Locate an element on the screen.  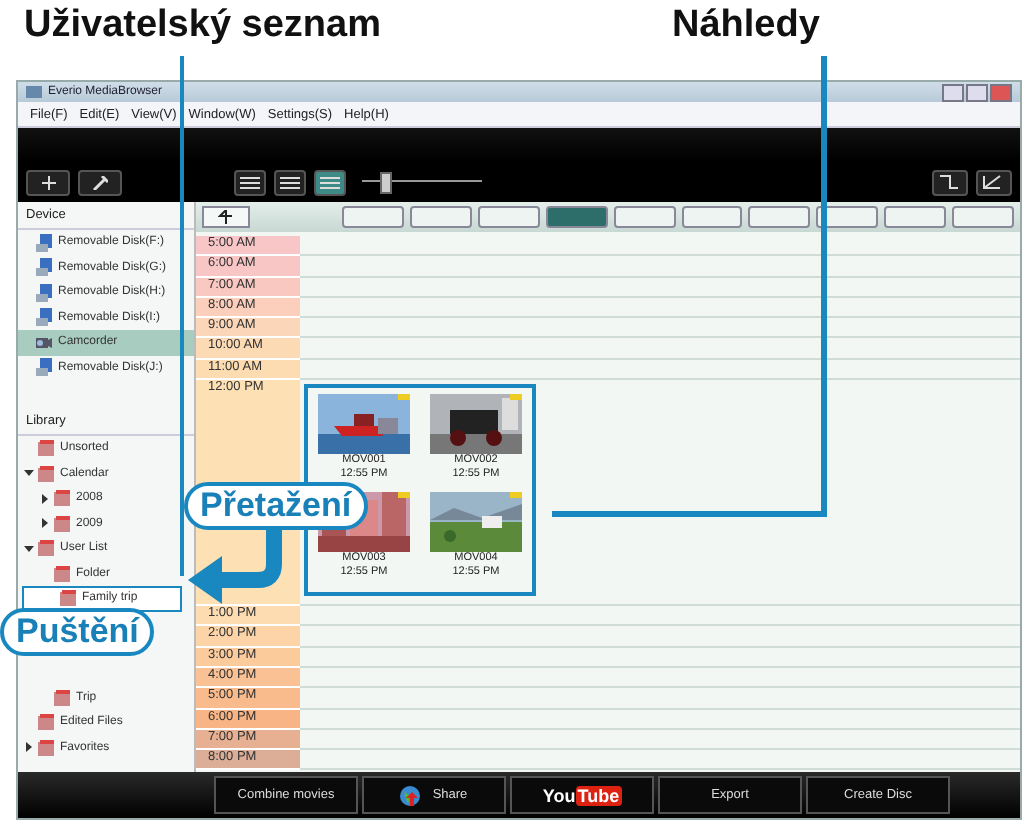
app-icon is located at coordinates (34, 92).